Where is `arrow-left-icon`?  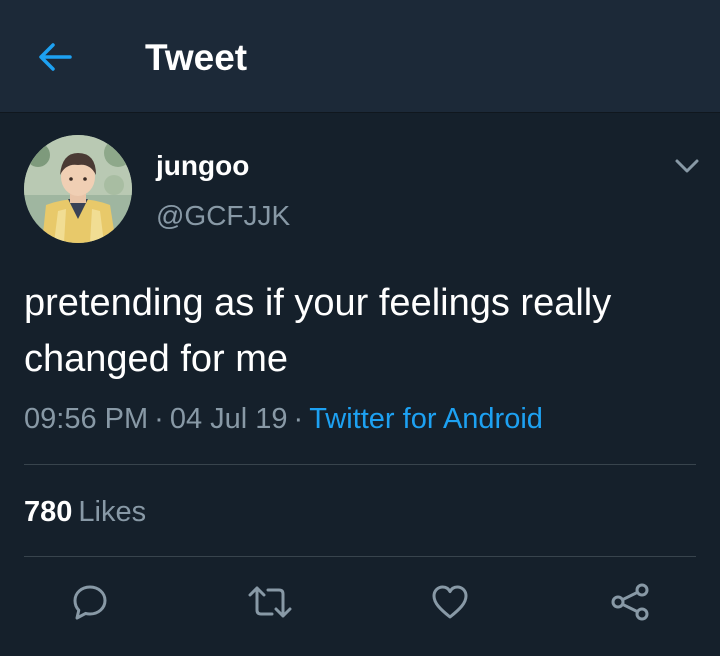 arrow-left-icon is located at coordinates (55, 57).